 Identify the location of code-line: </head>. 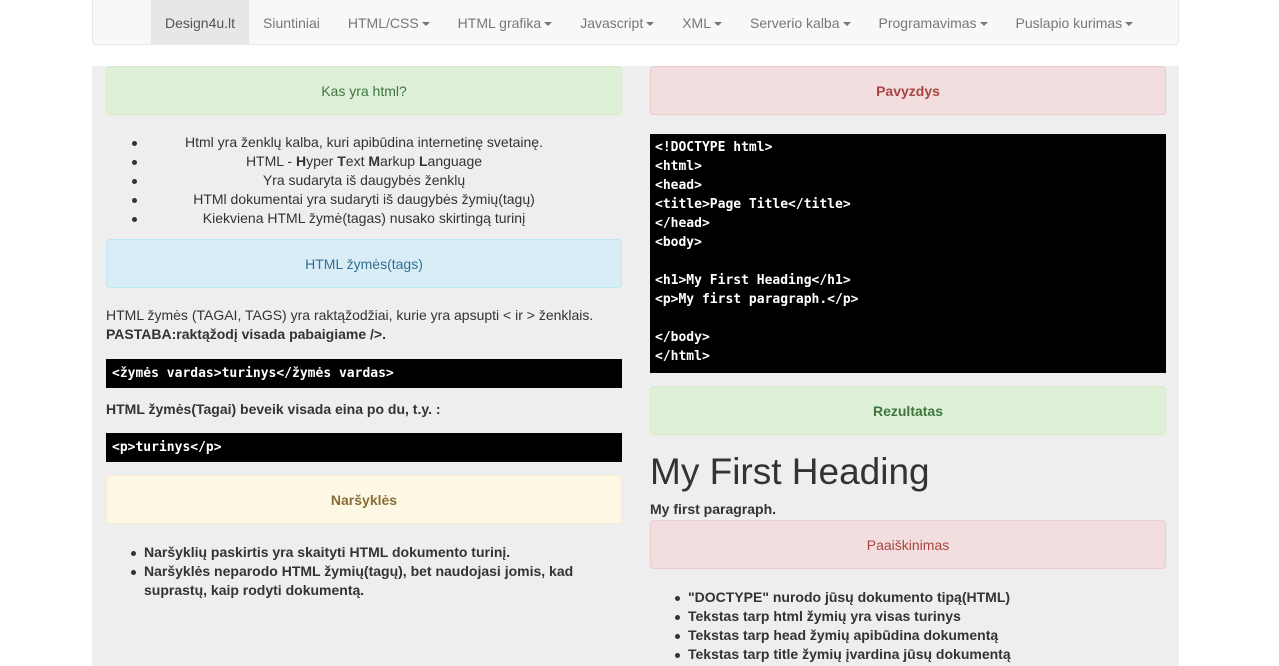
(682, 223).